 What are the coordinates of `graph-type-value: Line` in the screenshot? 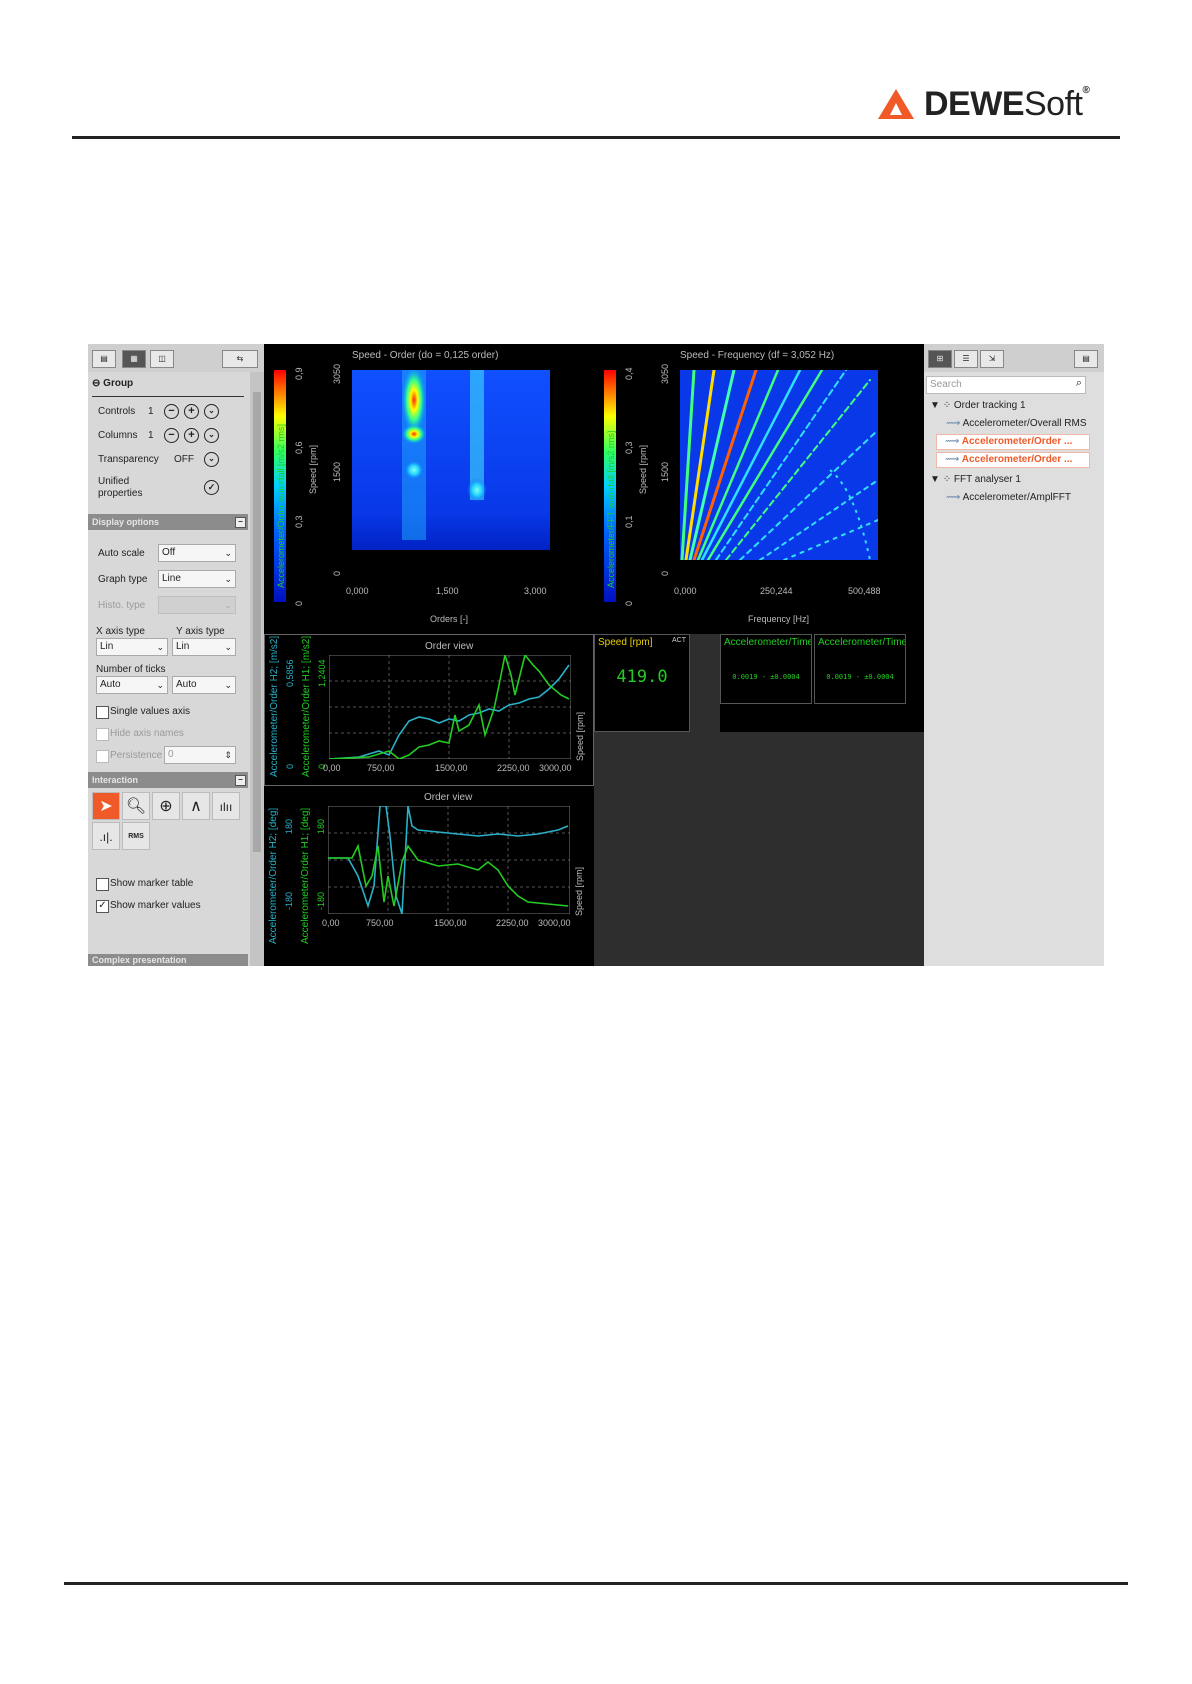 It's located at (171, 578).